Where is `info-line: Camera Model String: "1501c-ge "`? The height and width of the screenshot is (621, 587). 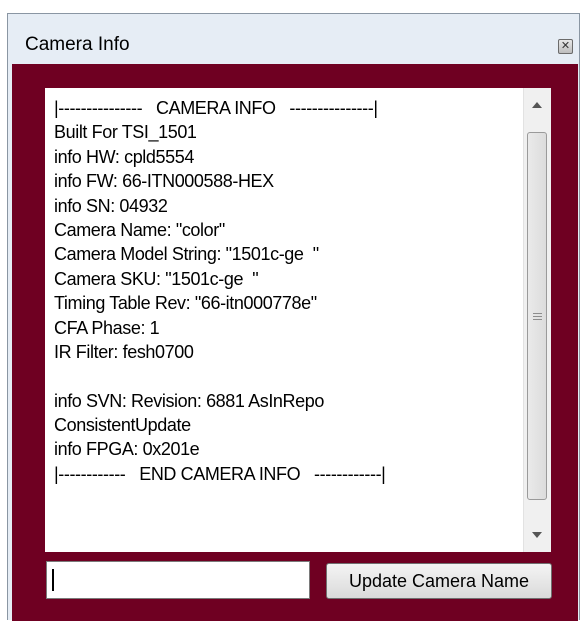 info-line: Camera Model String: "1501c-ge " is located at coordinates (186, 254).